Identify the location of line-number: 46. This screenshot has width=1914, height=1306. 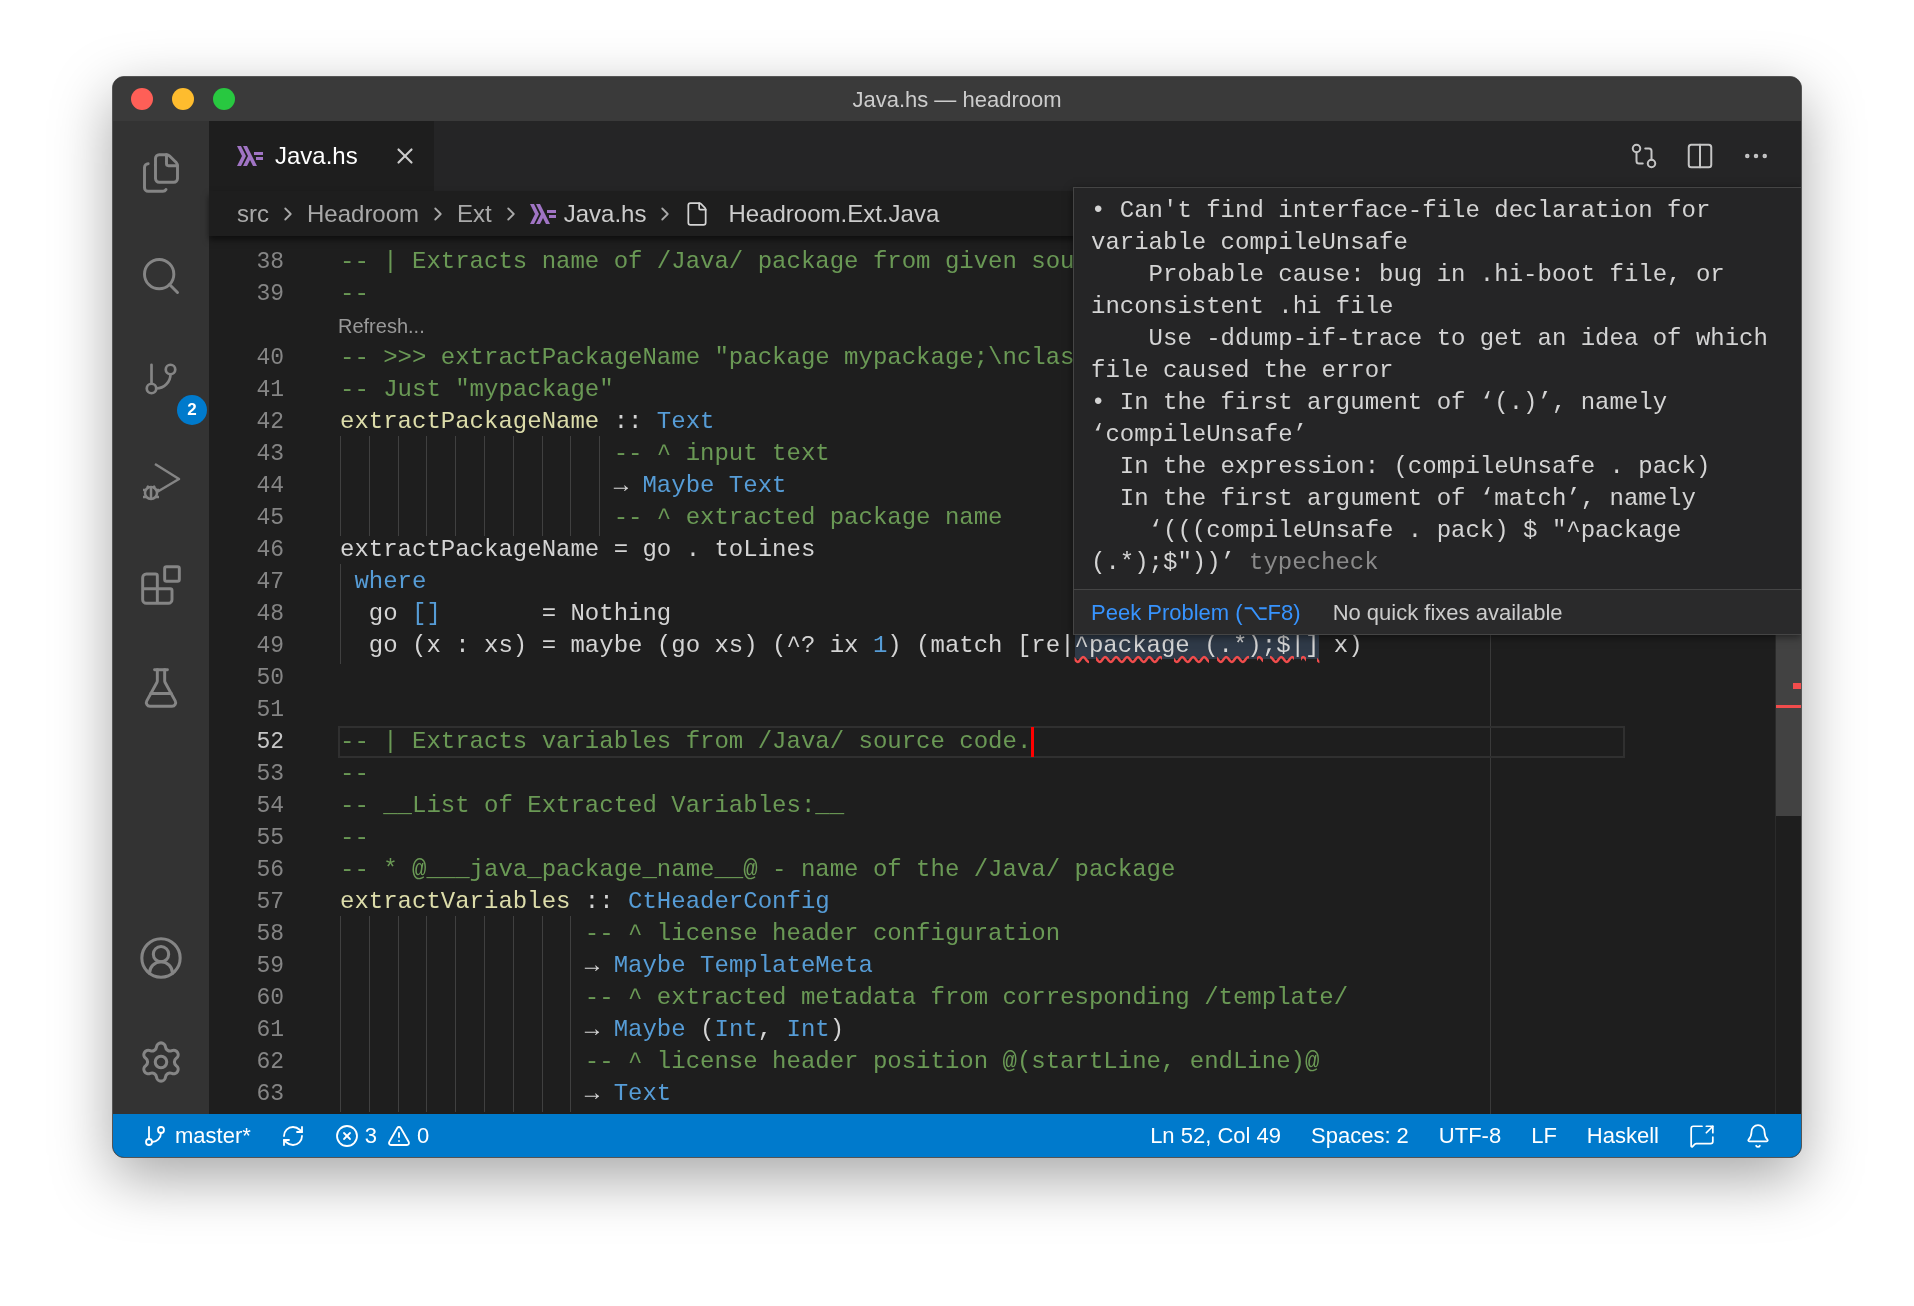
(269, 550).